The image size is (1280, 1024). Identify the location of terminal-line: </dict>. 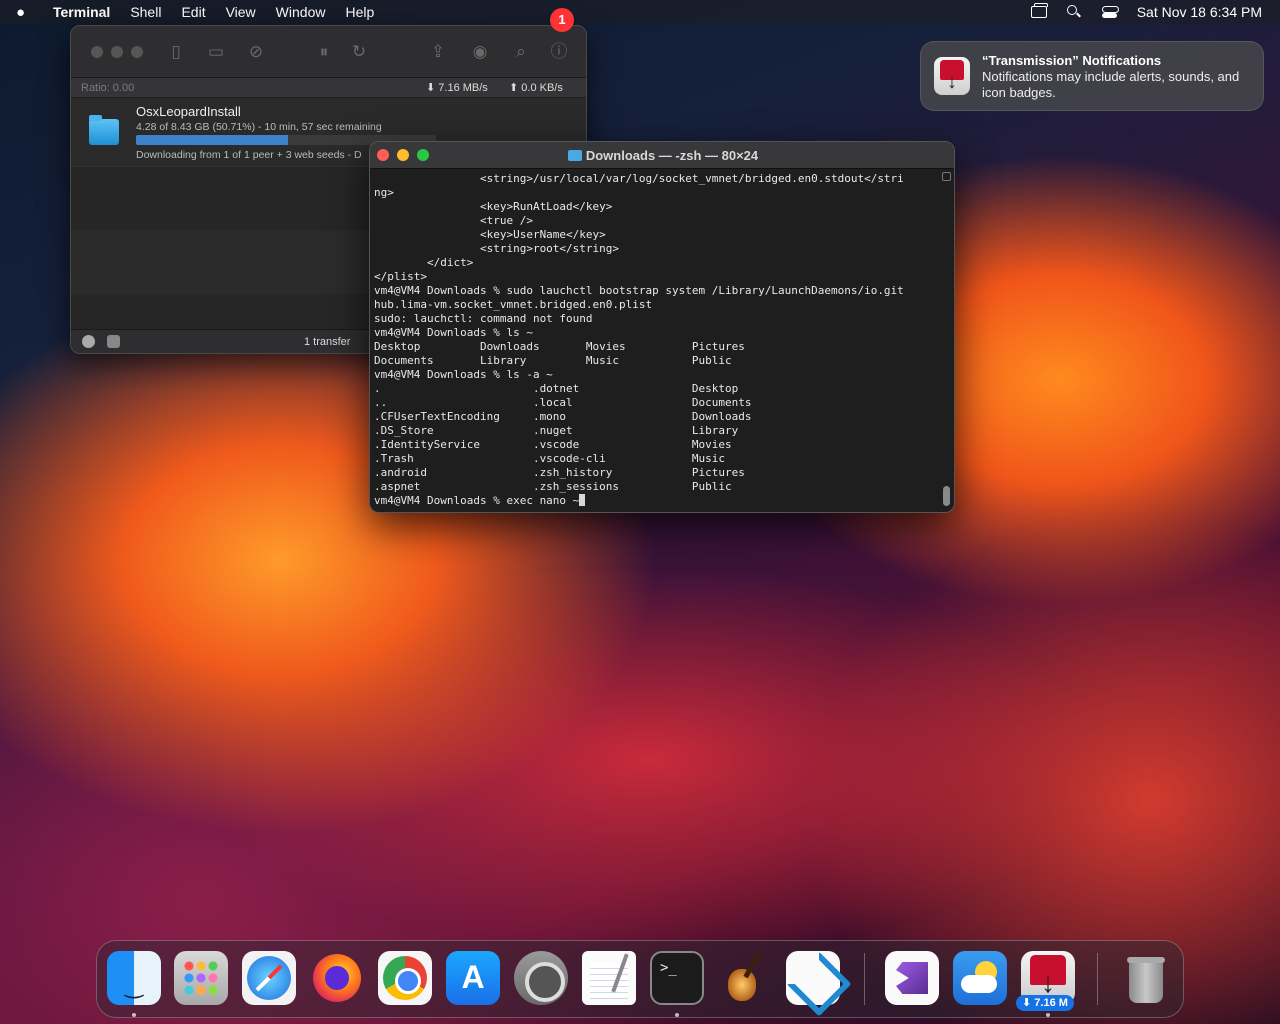
(424, 262).